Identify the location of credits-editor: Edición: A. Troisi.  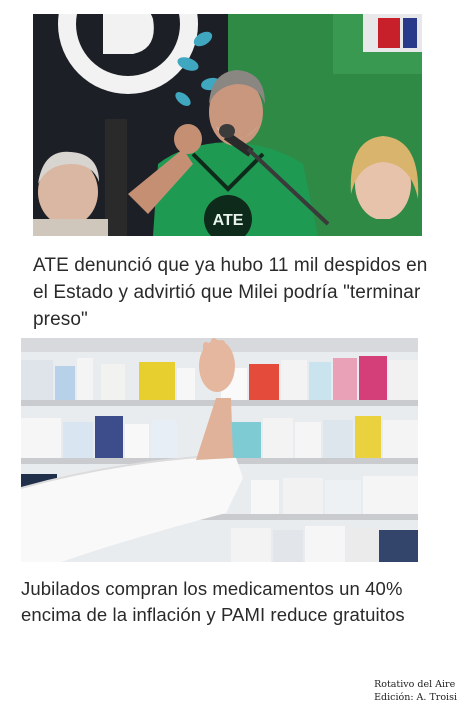
(415, 697).